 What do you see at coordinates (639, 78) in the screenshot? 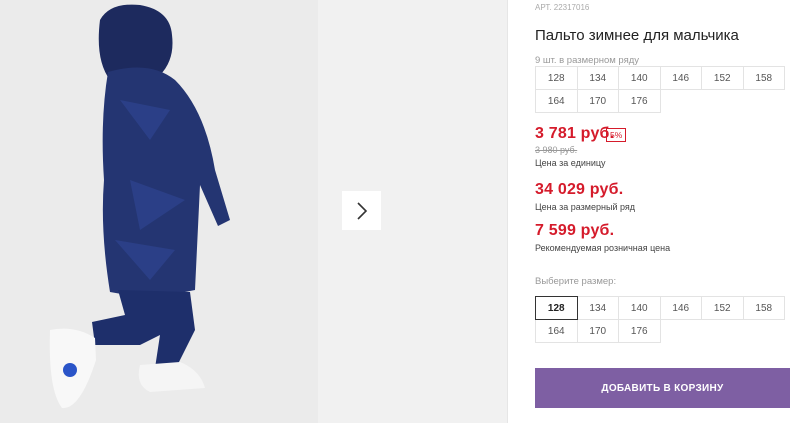
I see `size-row-cell: 140` at bounding box center [639, 78].